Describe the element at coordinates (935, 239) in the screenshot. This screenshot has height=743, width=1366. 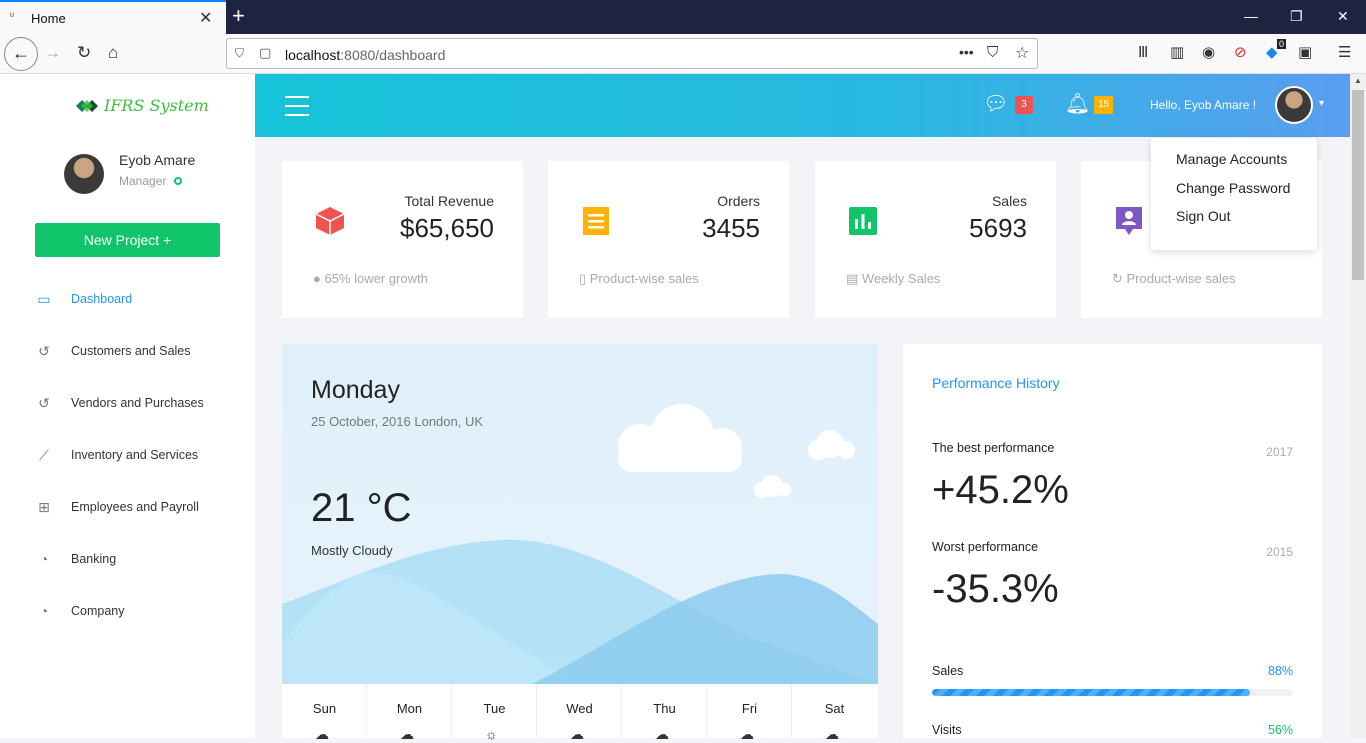
I see `stat-card-sales: Sales 5693 ▤ Weekly Sales` at that location.